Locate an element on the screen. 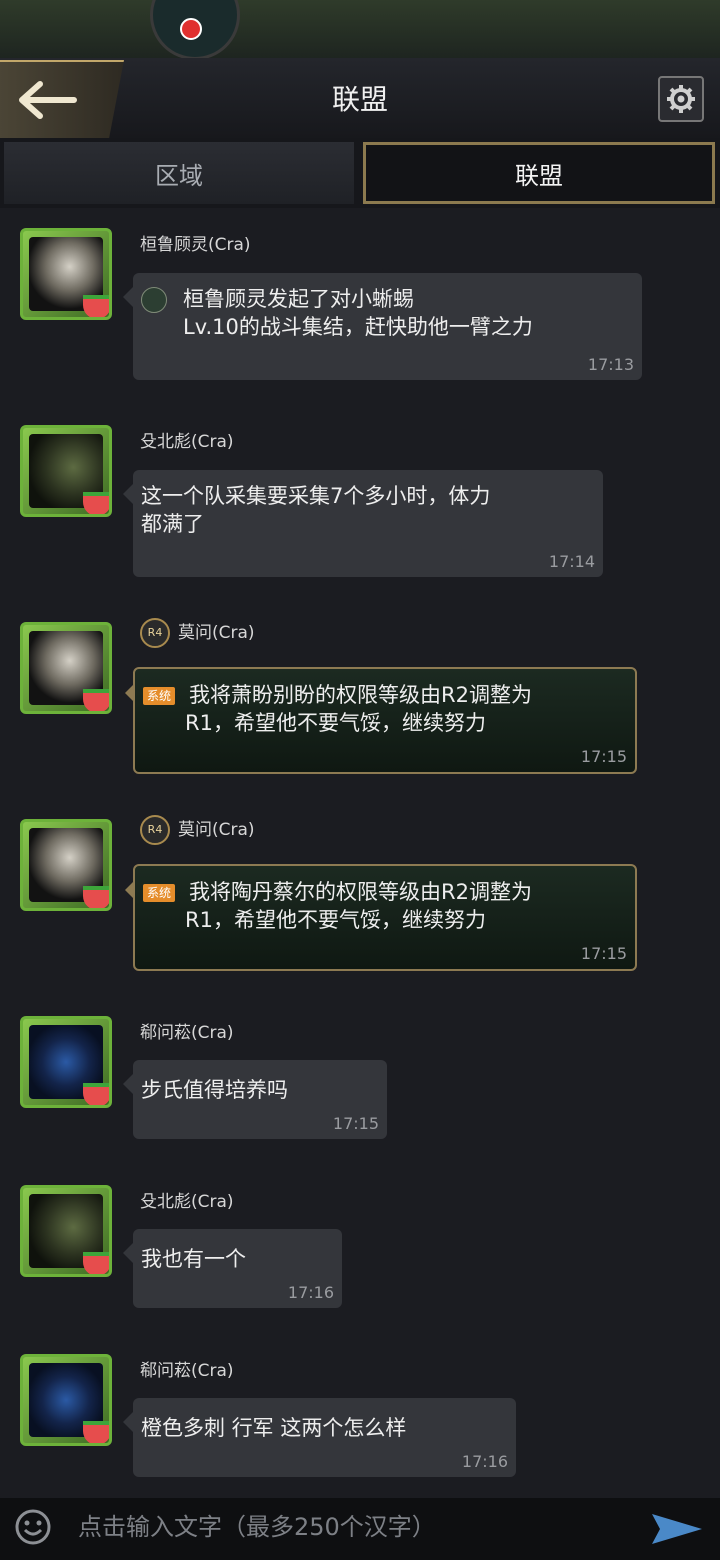 The height and width of the screenshot is (1560, 720). message-line: 桓鲁顾灵发起了对小蜥蜴 is located at coordinates (298, 299).